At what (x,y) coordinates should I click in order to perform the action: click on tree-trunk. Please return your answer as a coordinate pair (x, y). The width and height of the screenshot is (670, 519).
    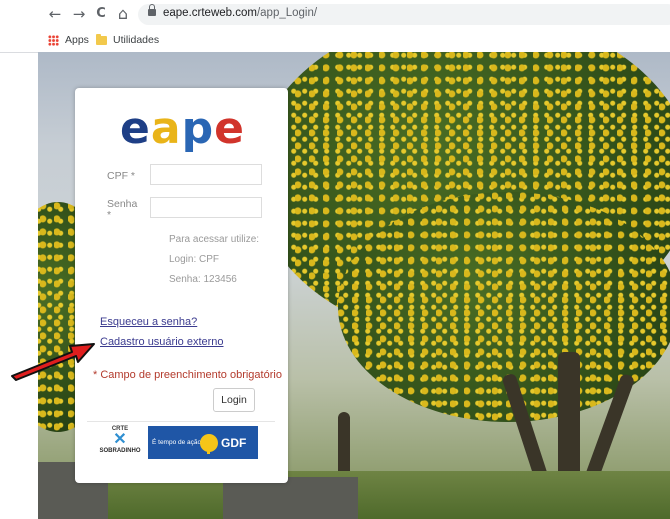
    Looking at the image, I should click on (569, 417).